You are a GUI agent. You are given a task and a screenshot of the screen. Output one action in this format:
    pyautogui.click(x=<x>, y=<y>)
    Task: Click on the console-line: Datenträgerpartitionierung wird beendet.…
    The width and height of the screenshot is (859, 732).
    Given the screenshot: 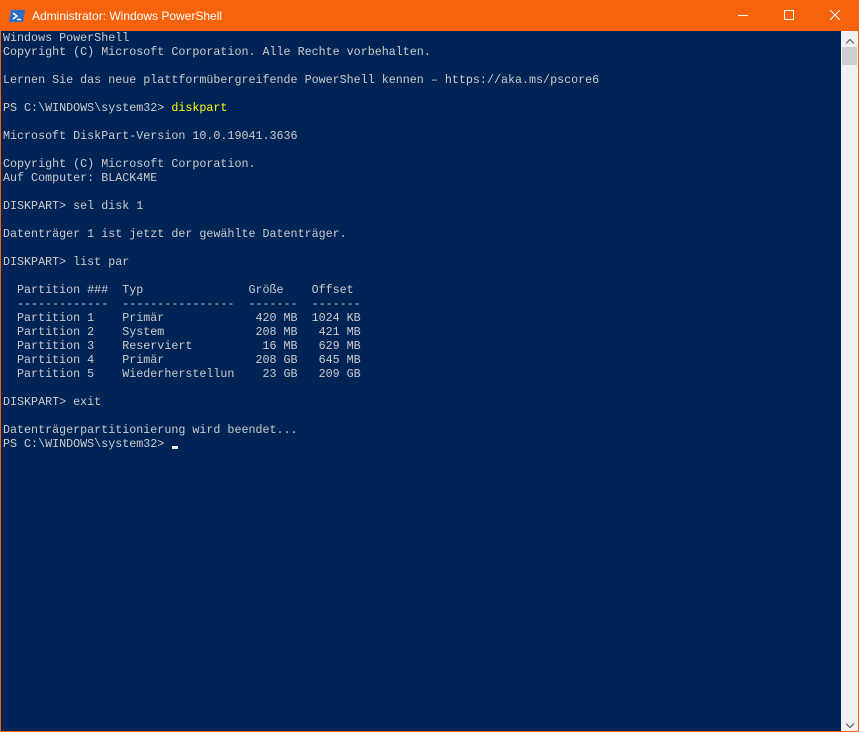 What is the action you would take?
    pyautogui.click(x=150, y=430)
    